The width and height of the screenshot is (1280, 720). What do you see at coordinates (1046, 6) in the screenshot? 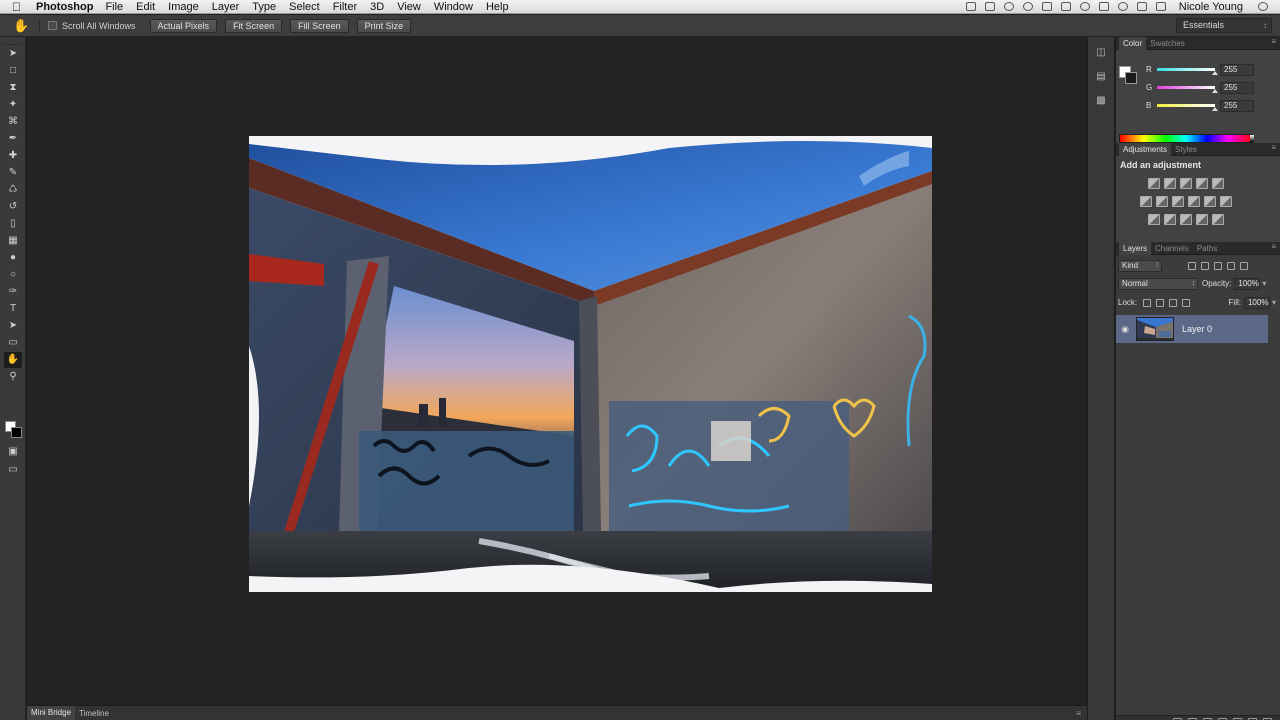
I see `monitor-icon` at bounding box center [1046, 6].